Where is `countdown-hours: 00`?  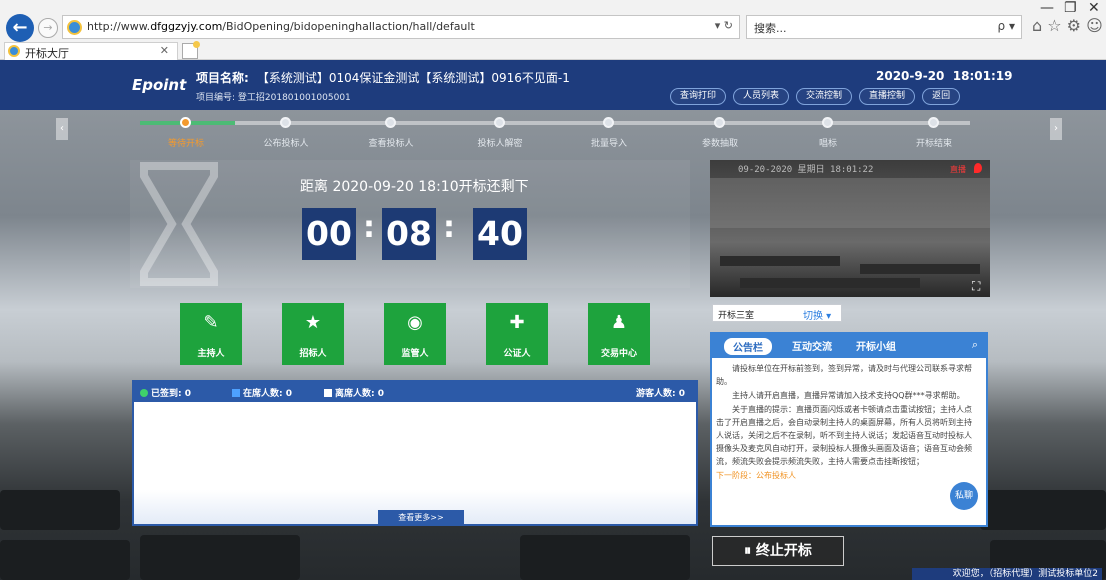
countdown-hours: 00 is located at coordinates (329, 234).